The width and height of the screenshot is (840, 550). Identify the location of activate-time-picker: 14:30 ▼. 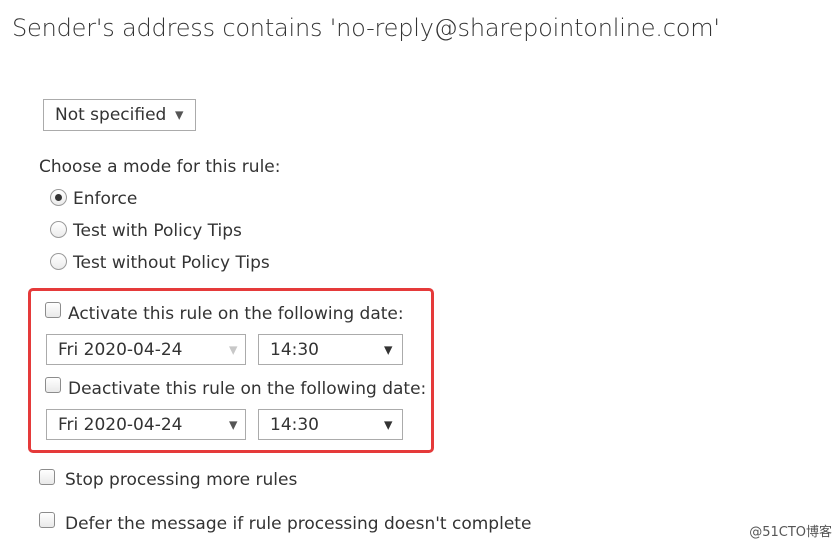
(330, 349).